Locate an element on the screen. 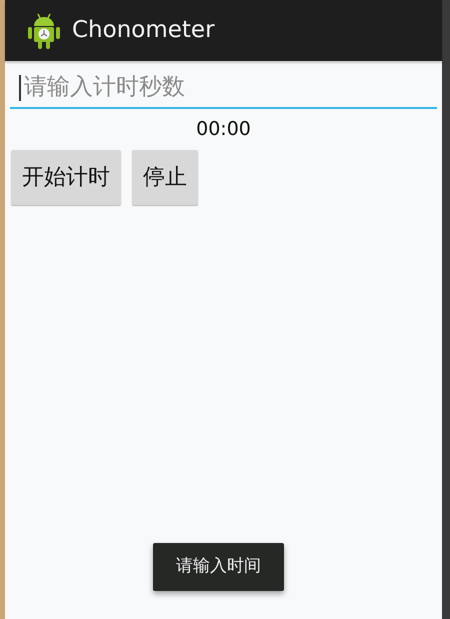 The width and height of the screenshot is (450, 619). timer-text: 00:00 is located at coordinates (223, 129).